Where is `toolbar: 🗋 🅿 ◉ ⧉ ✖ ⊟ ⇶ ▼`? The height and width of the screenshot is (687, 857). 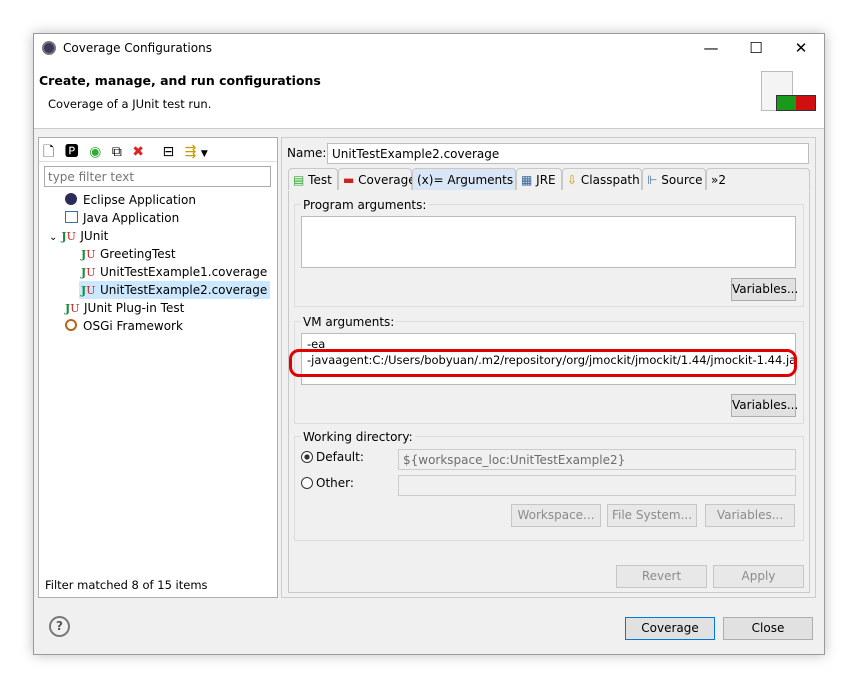
toolbar: 🗋 🅿 ◉ ⧉ ✖ ⊟ ⇶ ▼ is located at coordinates (125, 151).